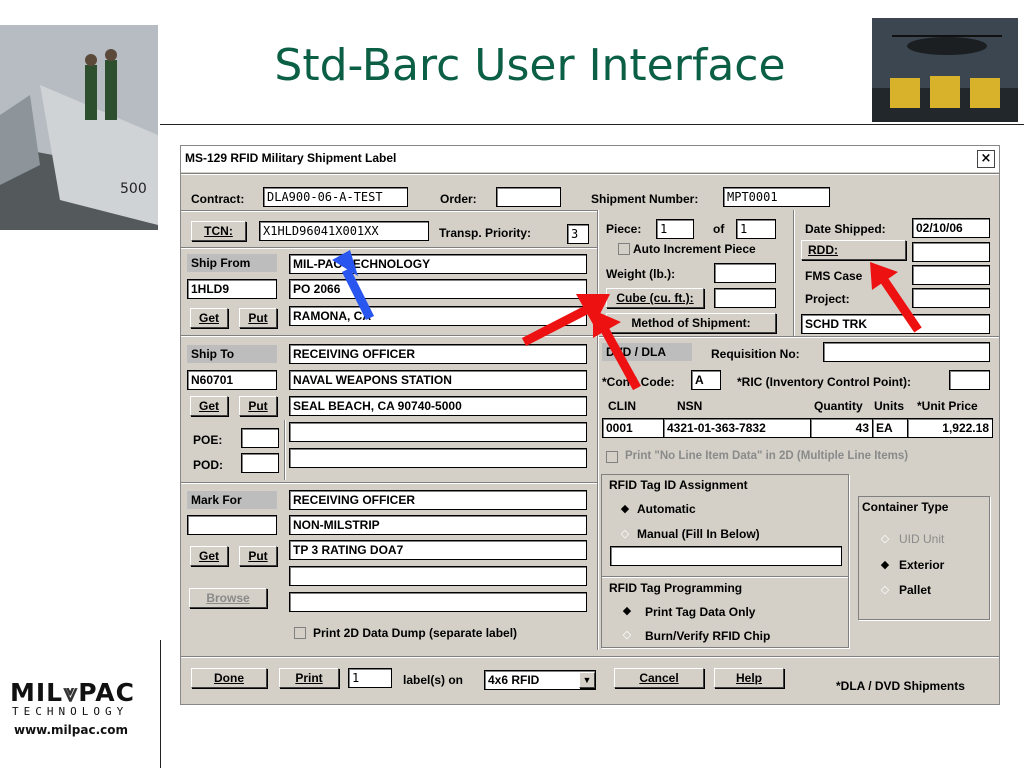 Image resolution: width=1024 pixels, height=768 pixels. I want to click on logo-url: www.milpac.com, so click(71, 730).